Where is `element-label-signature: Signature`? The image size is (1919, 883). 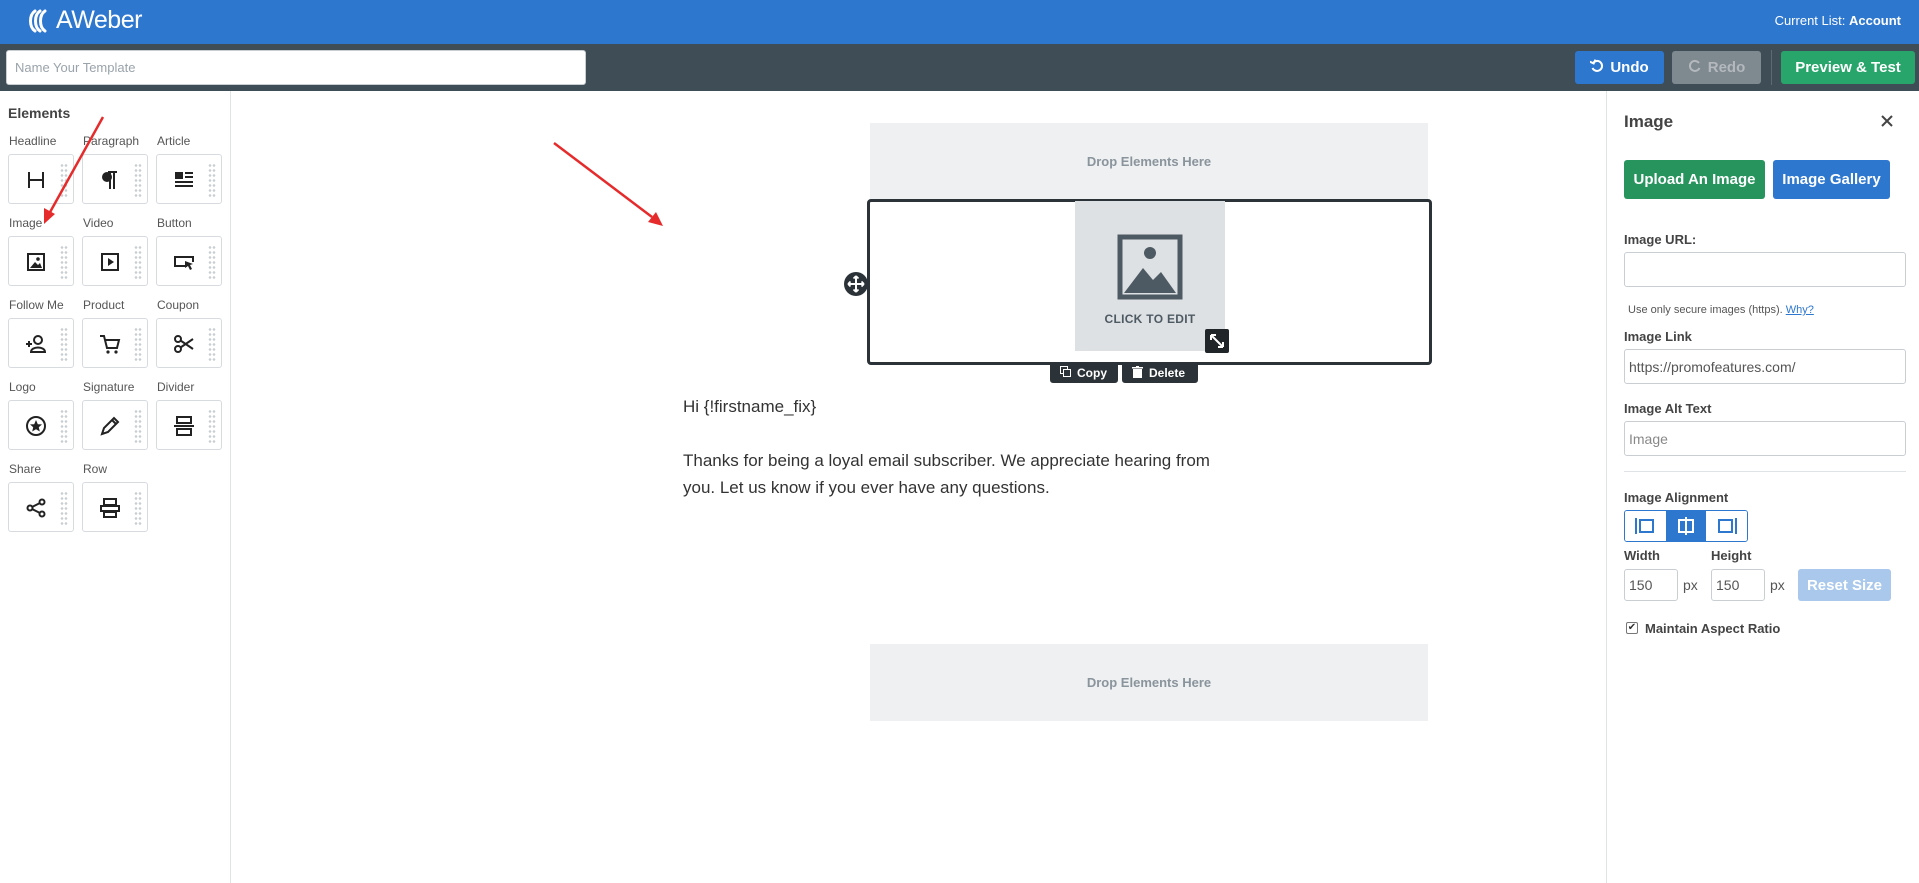
element-label-signature: Signature is located at coordinates (109, 387).